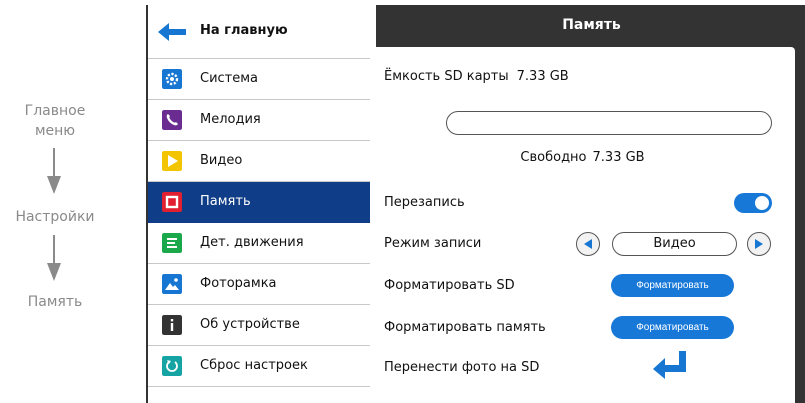 This screenshot has height=403, width=805. What do you see at coordinates (591, 25) in the screenshot?
I see `page-title: Память` at bounding box center [591, 25].